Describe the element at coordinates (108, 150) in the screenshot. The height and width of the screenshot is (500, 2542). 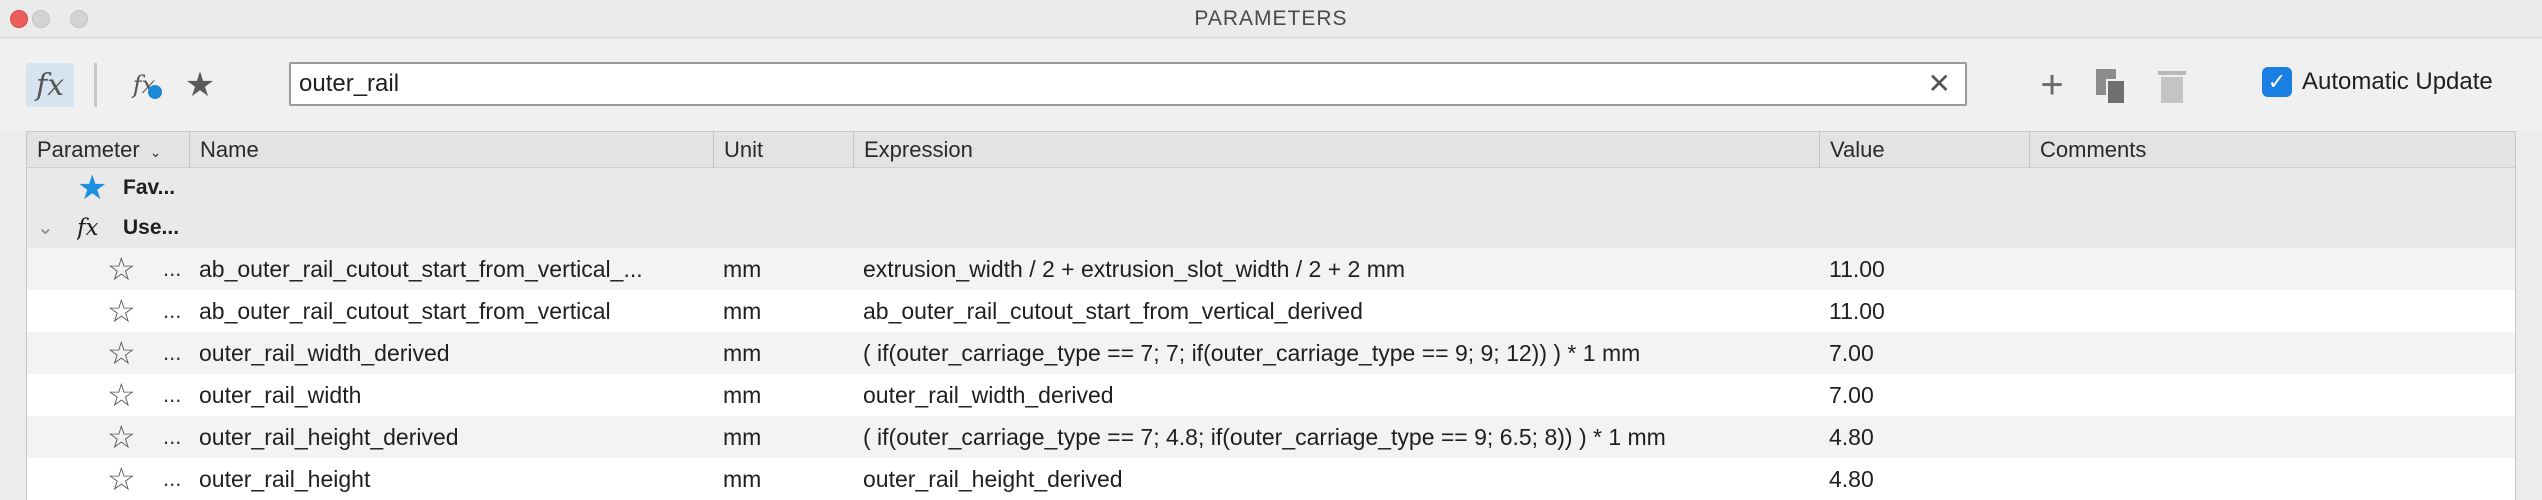
I see `column-header-parameter: Parameter ⌄` at that location.